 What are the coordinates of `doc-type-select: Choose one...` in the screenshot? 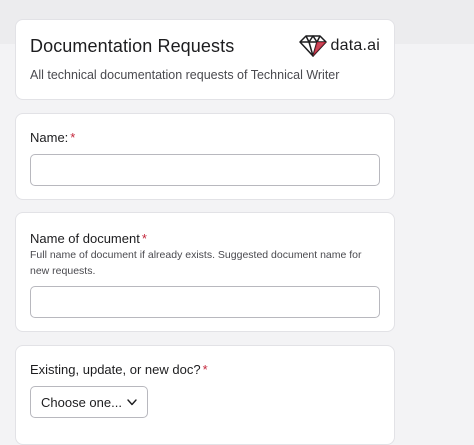 It's located at (89, 402).